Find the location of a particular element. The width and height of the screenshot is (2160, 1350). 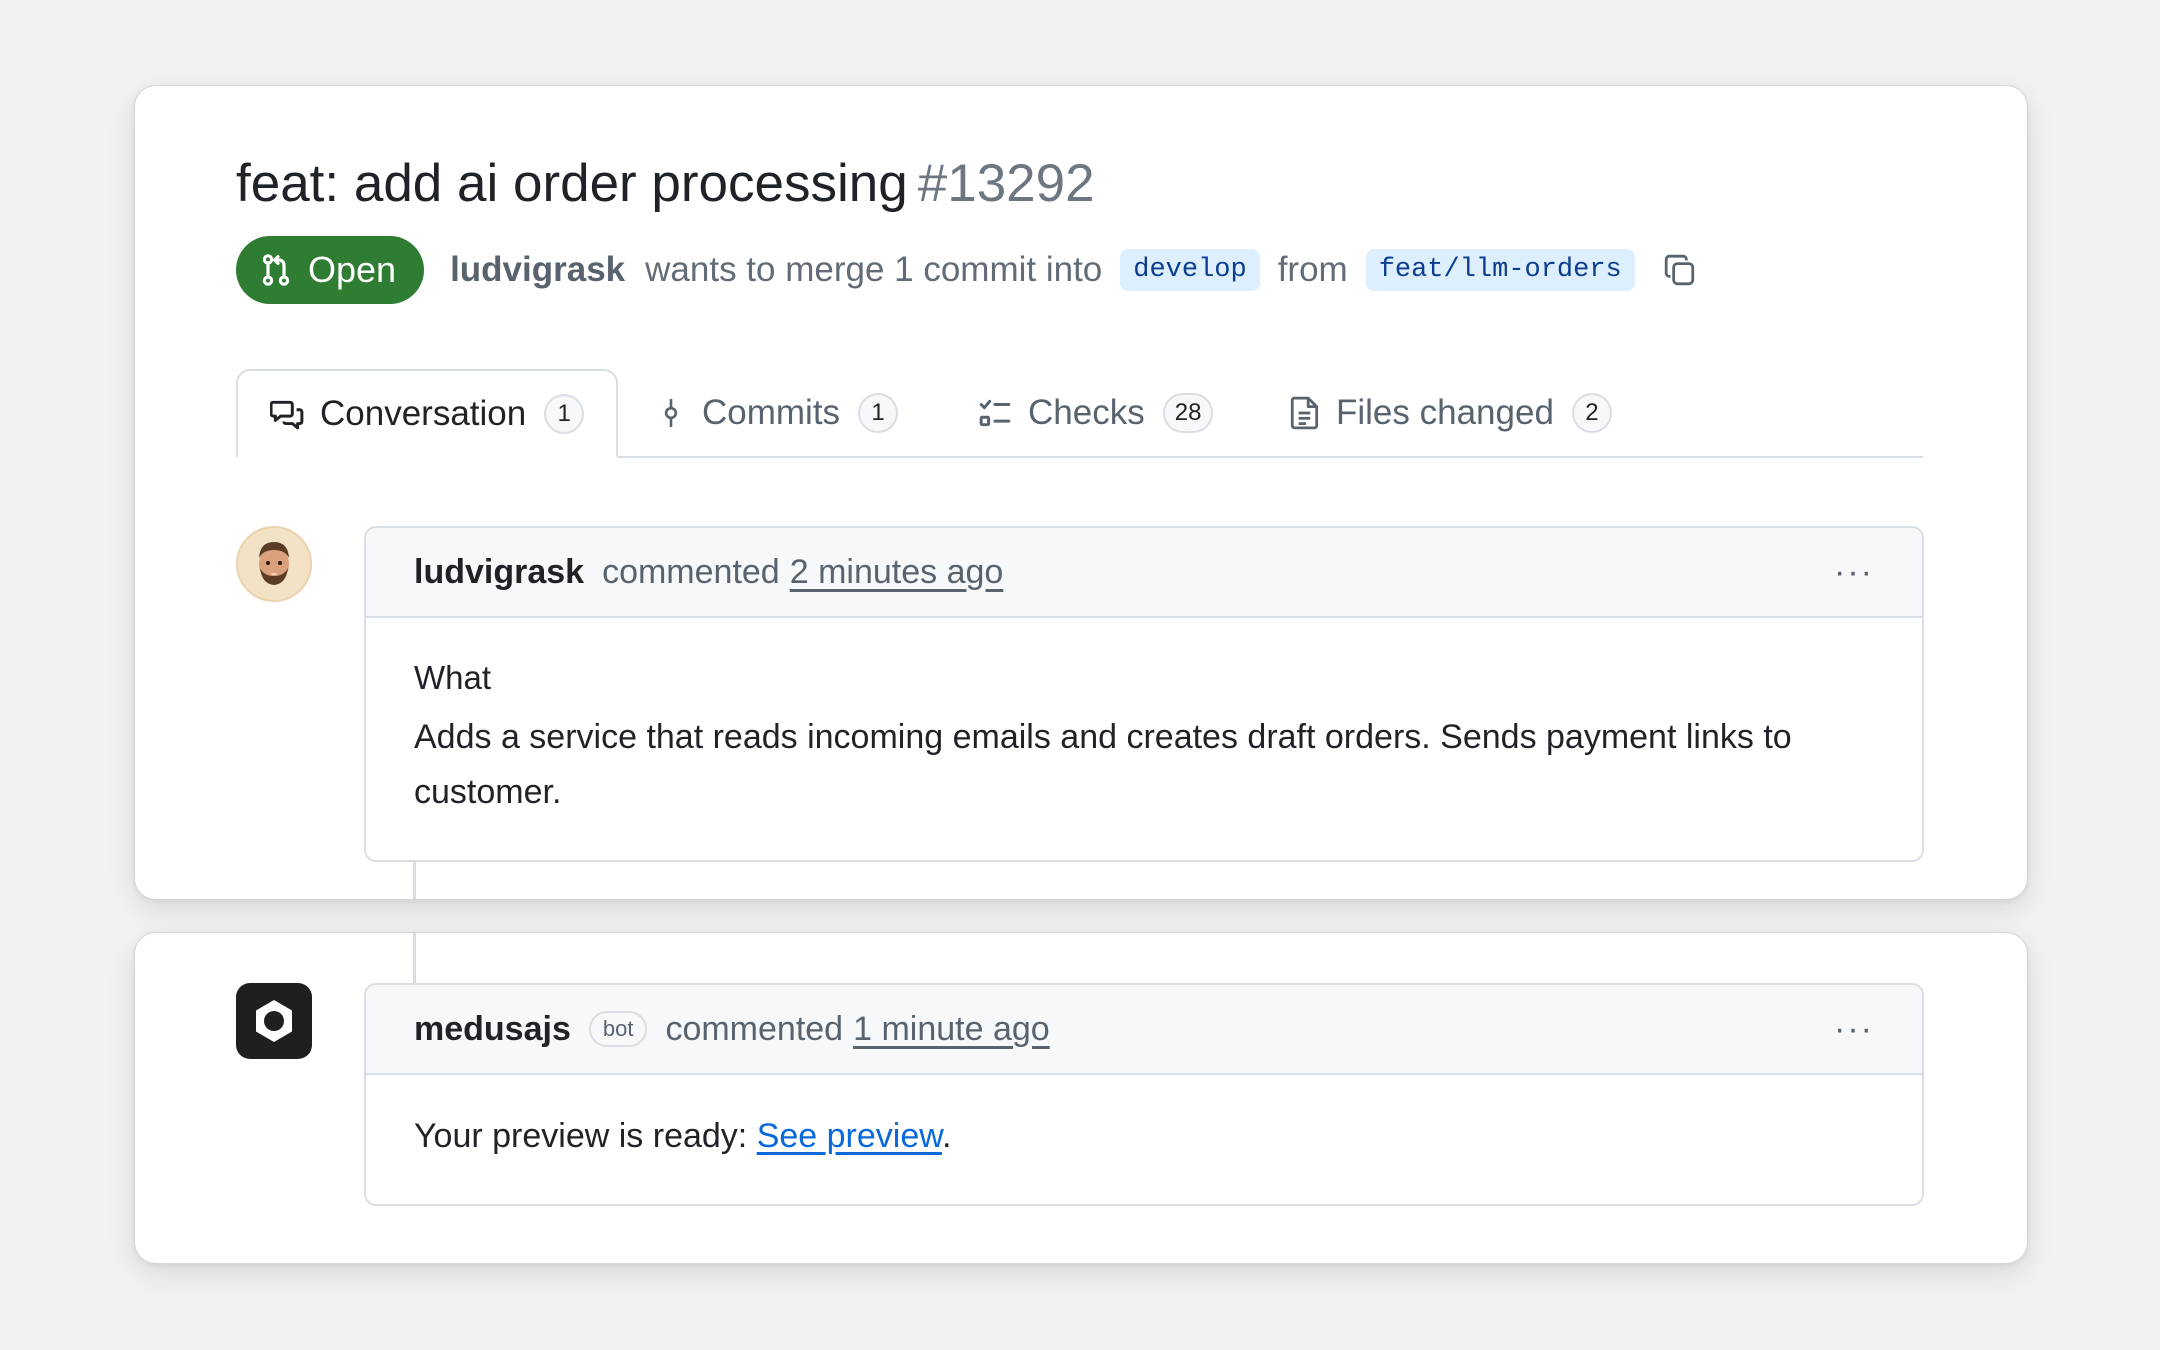

comment-header: medusajs bot commented 1 minute ago ··· is located at coordinates (1144, 1030).